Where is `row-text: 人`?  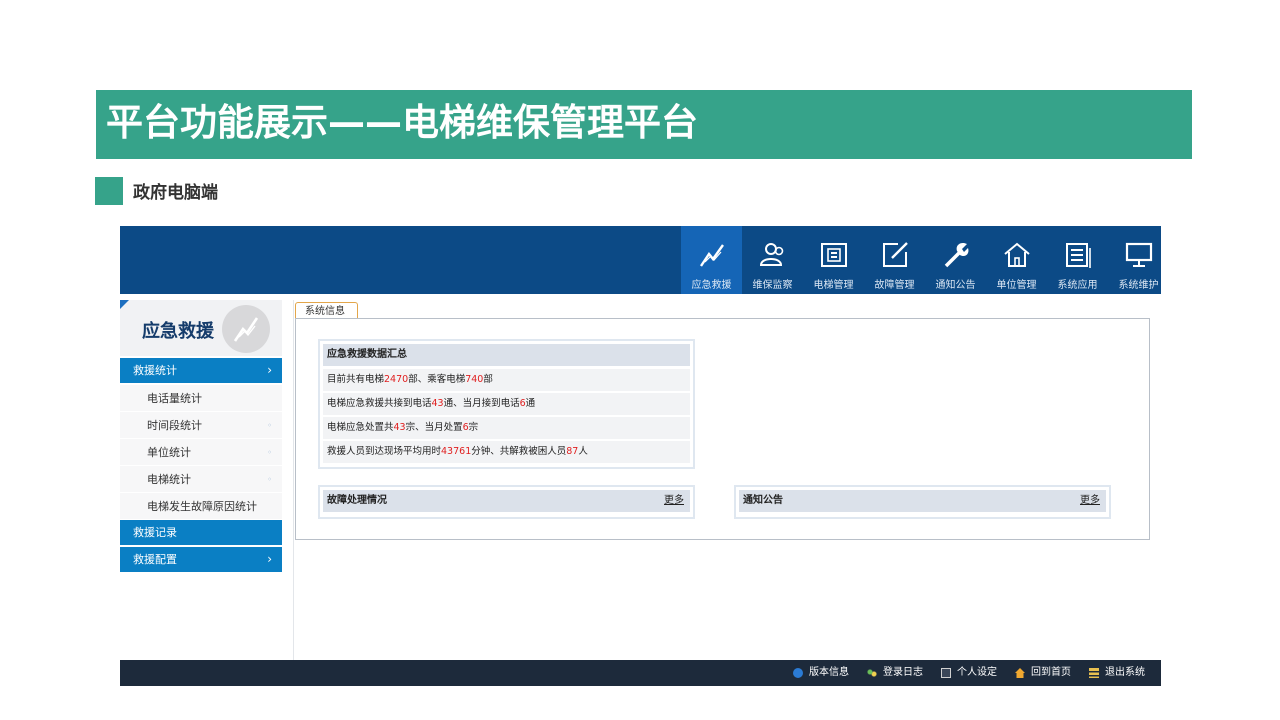
row-text: 人 is located at coordinates (583, 451).